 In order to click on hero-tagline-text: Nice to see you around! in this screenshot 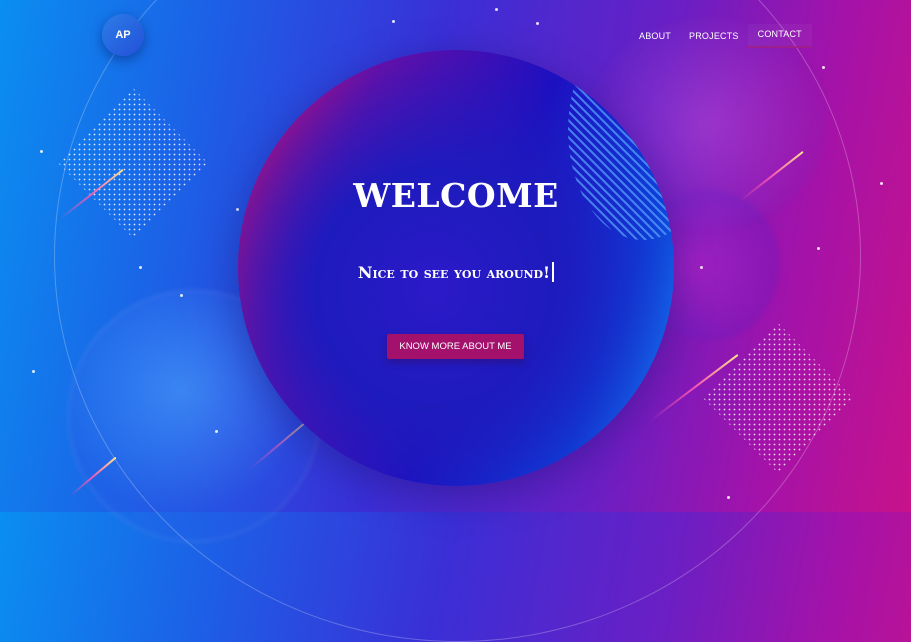, I will do `click(454, 272)`.